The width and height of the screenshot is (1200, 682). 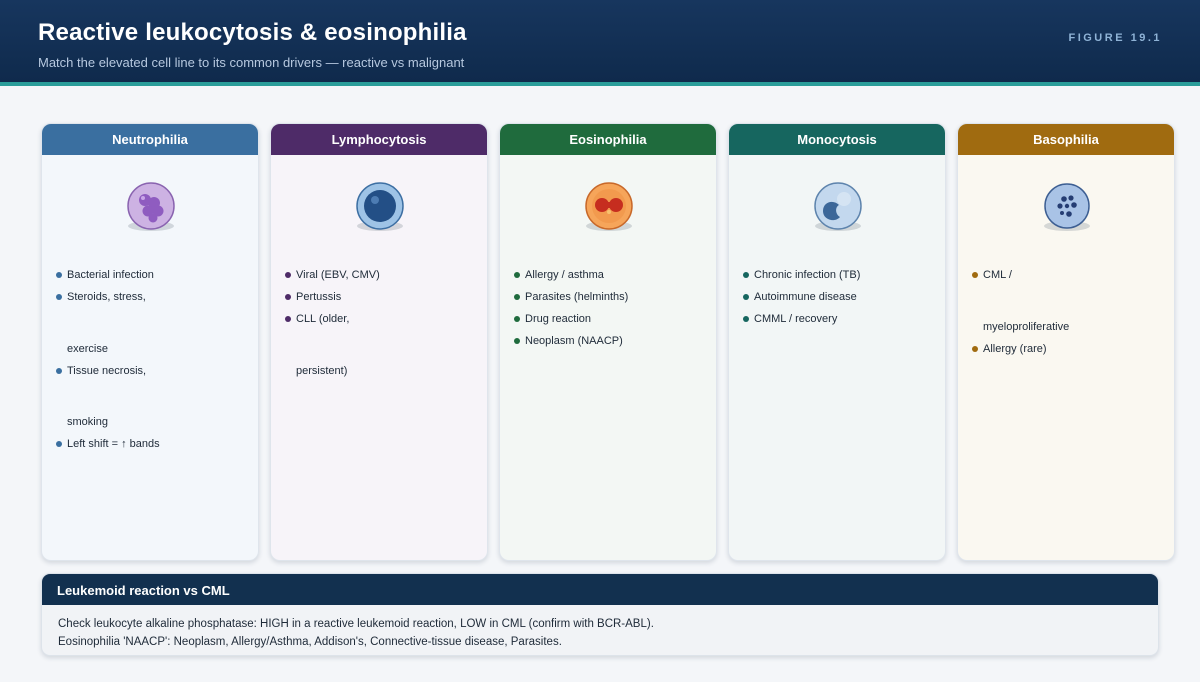 What do you see at coordinates (600, 589) in the screenshot?
I see `note-title: Leukemoid reaction vs CML` at bounding box center [600, 589].